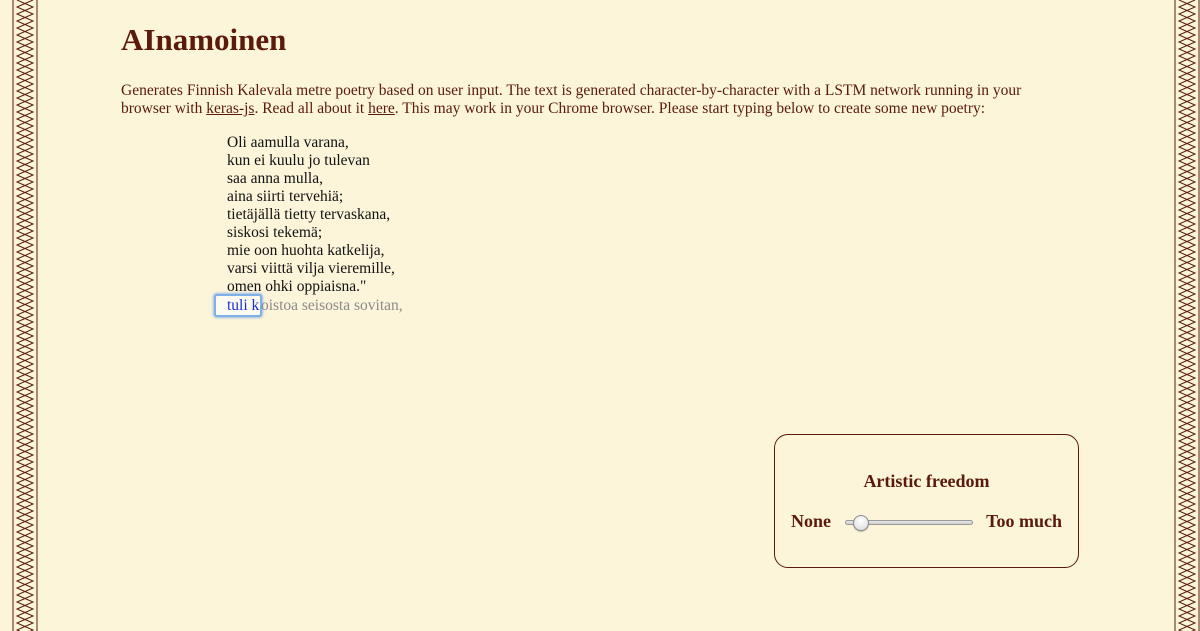 The width and height of the screenshot is (1200, 631). I want to click on artistic-freedom-panel: Artistic freedom None Too much, so click(926, 501).